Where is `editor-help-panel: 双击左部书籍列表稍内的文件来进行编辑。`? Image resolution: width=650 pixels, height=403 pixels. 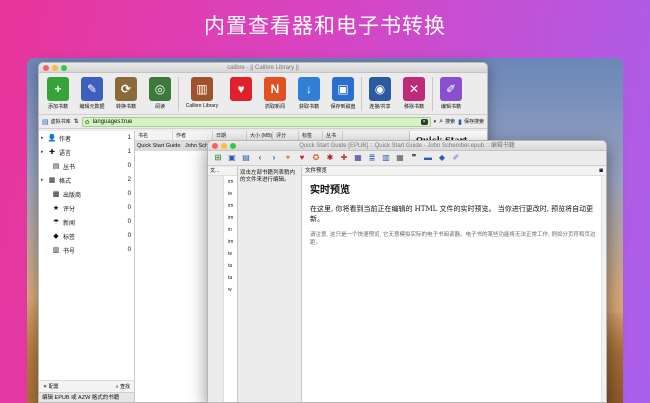
editor-help-panel: 双击左部书籍列表稍内的文件来进行编辑。 is located at coordinates (270, 284).